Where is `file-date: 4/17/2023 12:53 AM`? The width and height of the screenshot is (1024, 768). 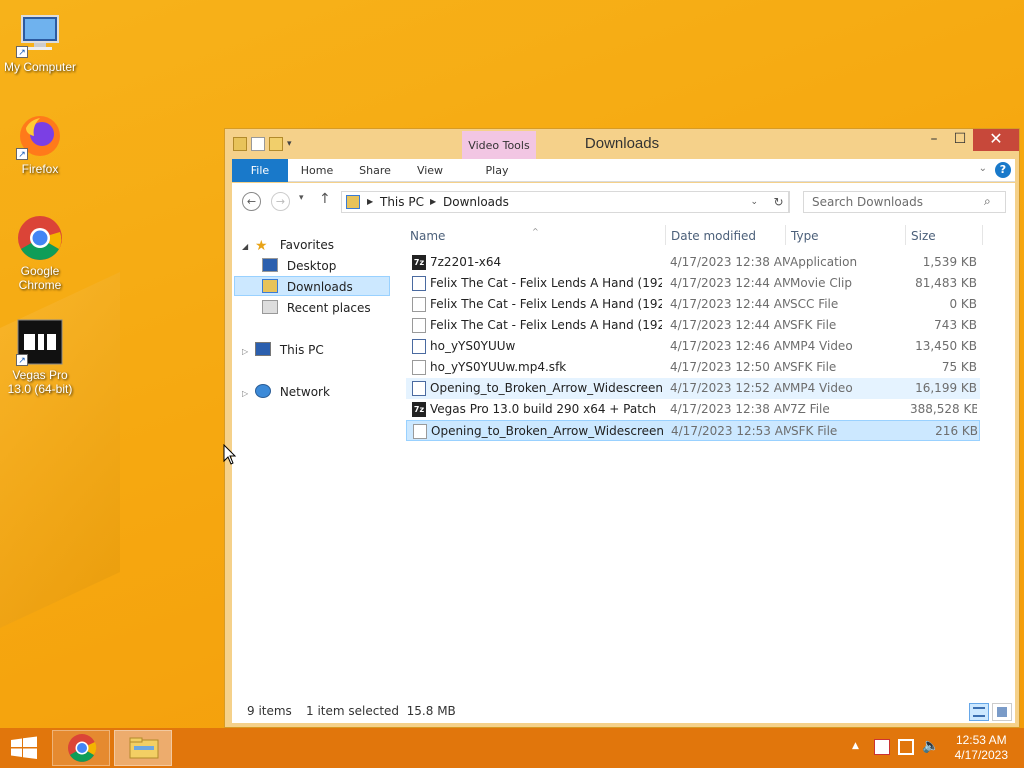 file-date: 4/17/2023 12:53 AM is located at coordinates (731, 431).